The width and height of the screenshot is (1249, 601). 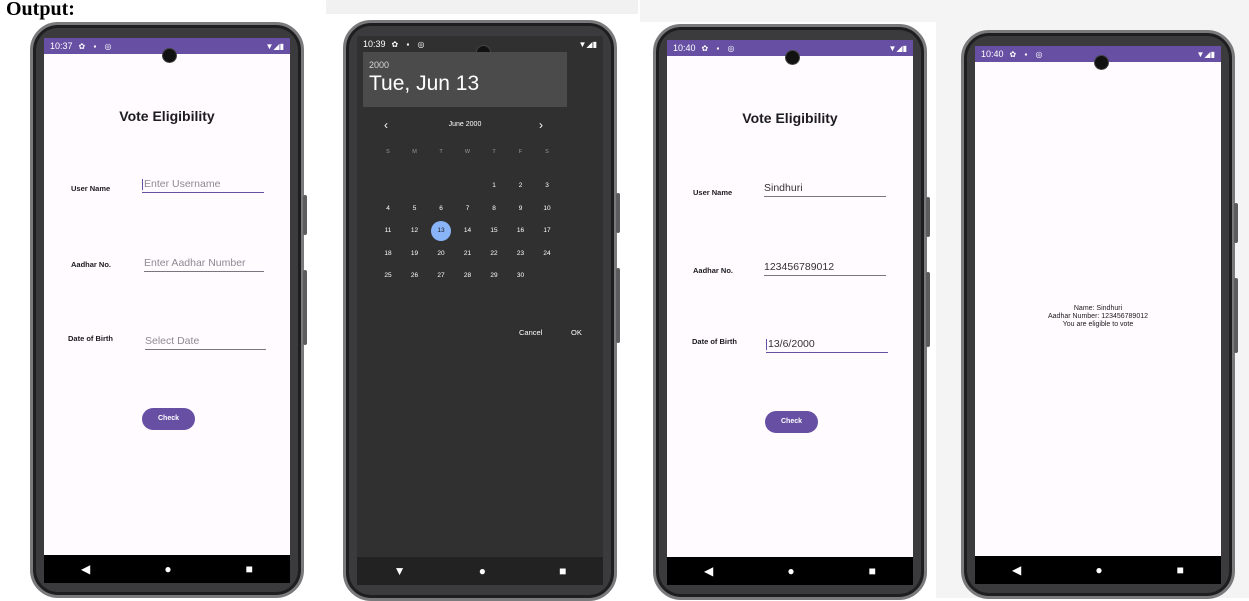 I want to click on selected-year: 2000, so click(x=379, y=65).